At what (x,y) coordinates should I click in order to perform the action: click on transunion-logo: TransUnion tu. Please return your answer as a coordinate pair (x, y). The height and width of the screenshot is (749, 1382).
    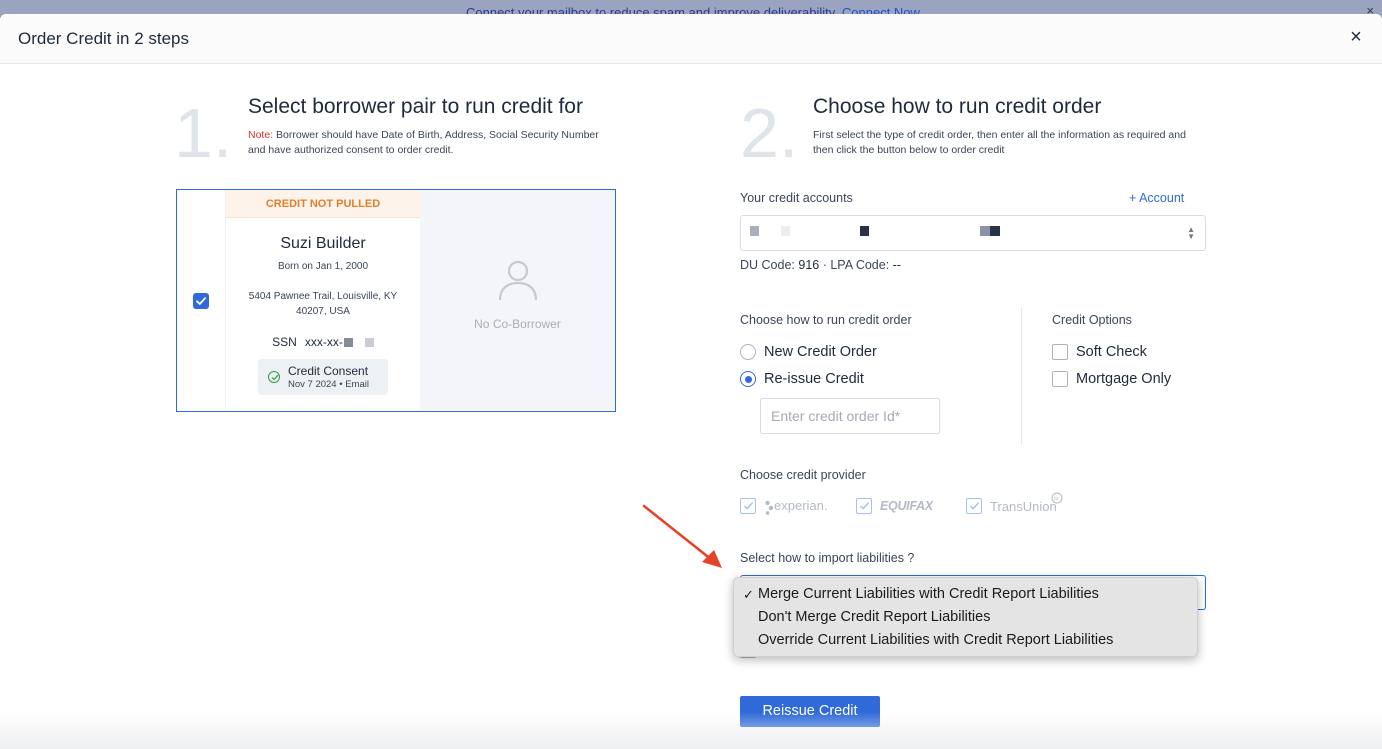
    Looking at the image, I should click on (1026, 503).